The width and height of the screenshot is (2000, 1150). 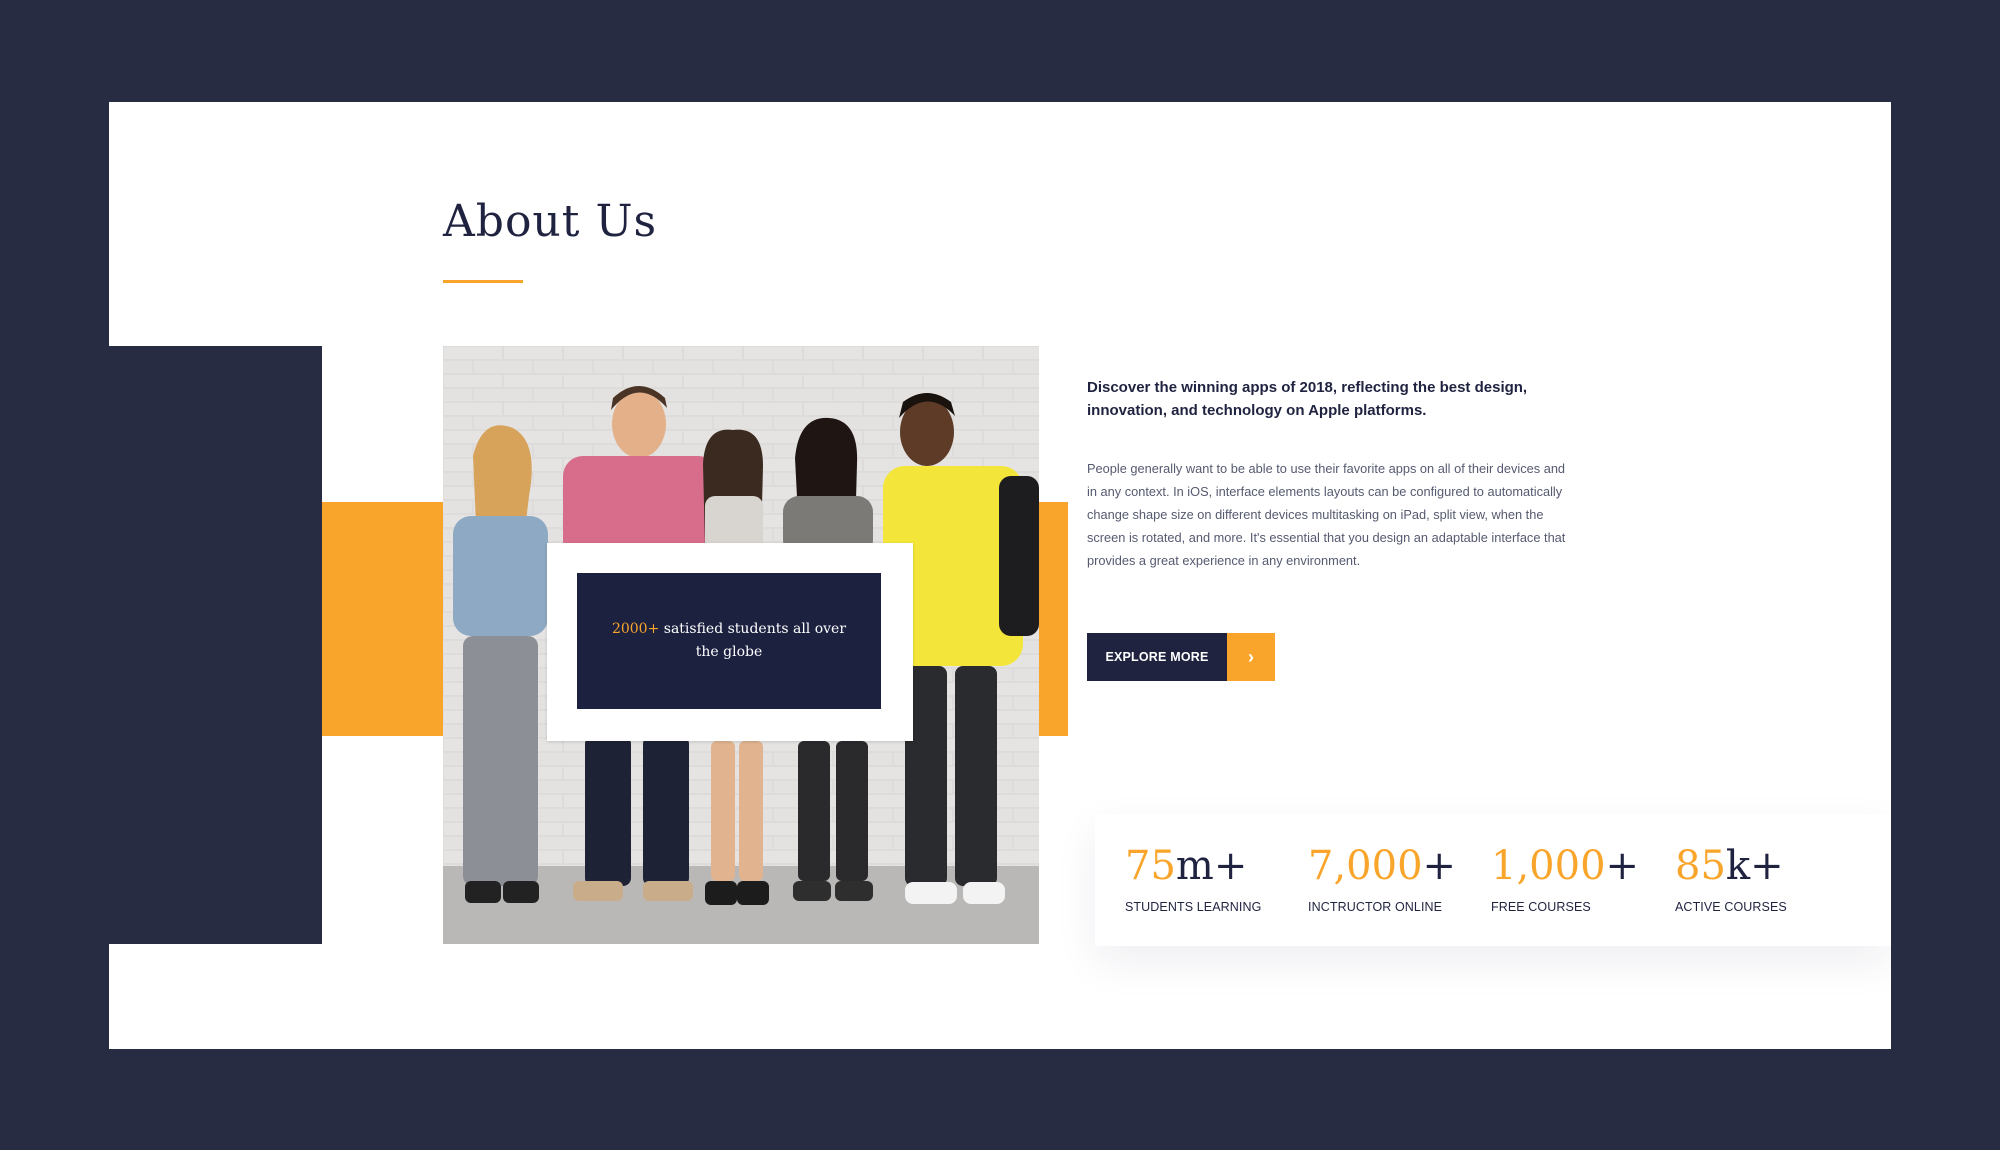 I want to click on explore-more-button: EXPLORE MORE ›, so click(x=1181, y=657).